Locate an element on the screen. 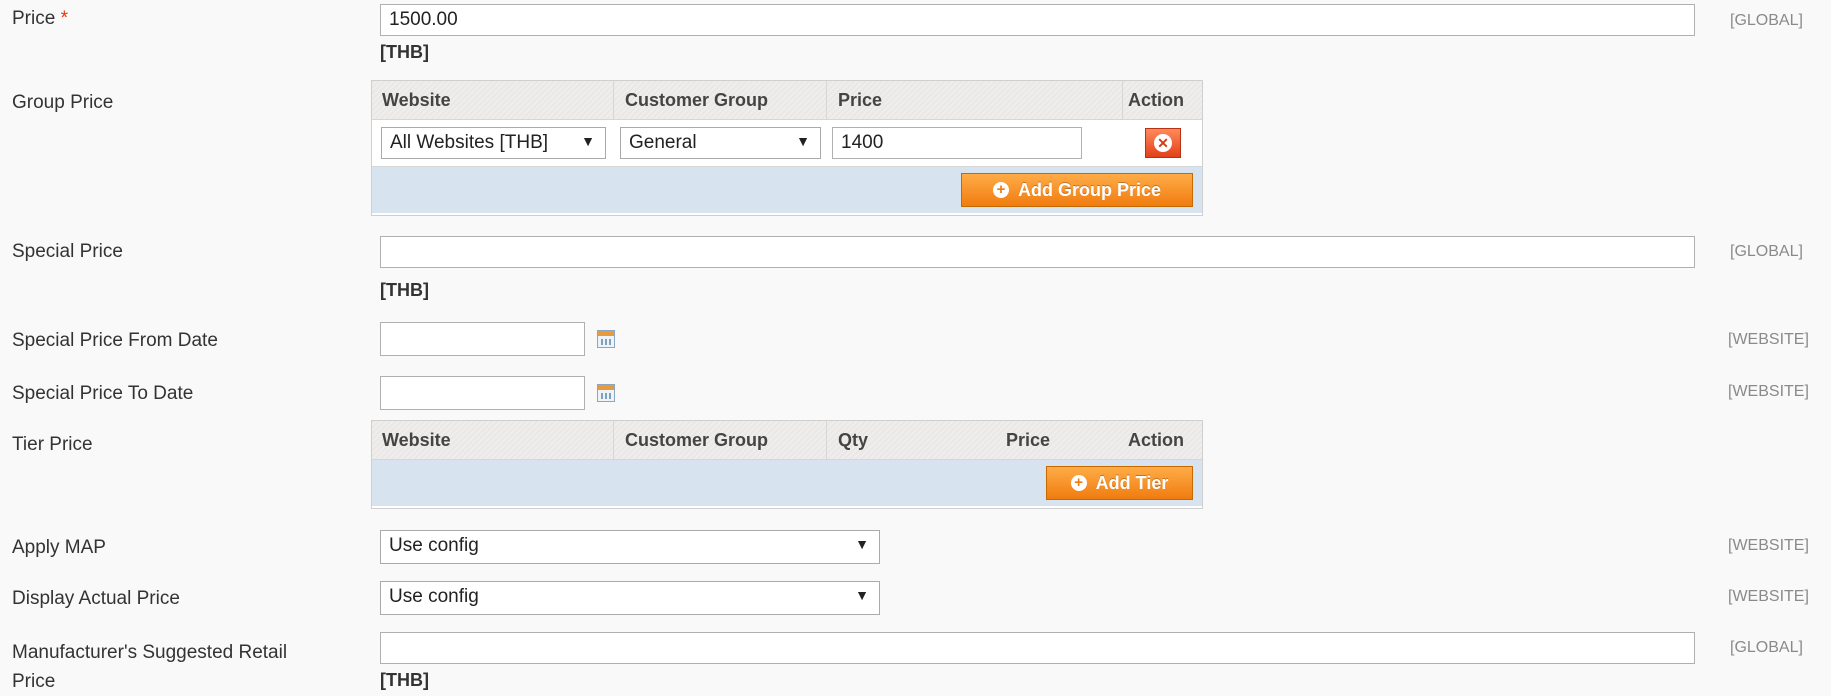 The height and width of the screenshot is (696, 1831). special-from-scope: [WEBSITE] is located at coordinates (1768, 339).